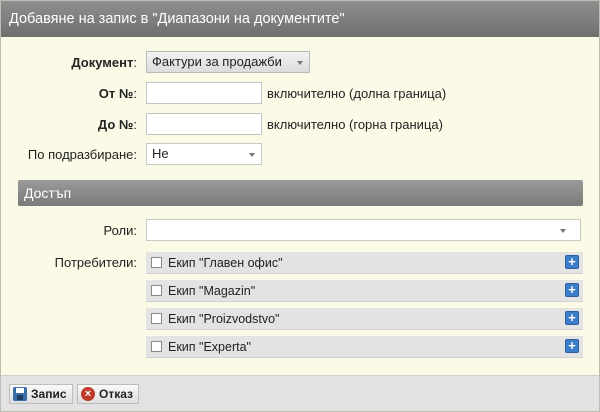  What do you see at coordinates (300, 393) in the screenshot?
I see `dialog-footer: Запис × Отказ` at bounding box center [300, 393].